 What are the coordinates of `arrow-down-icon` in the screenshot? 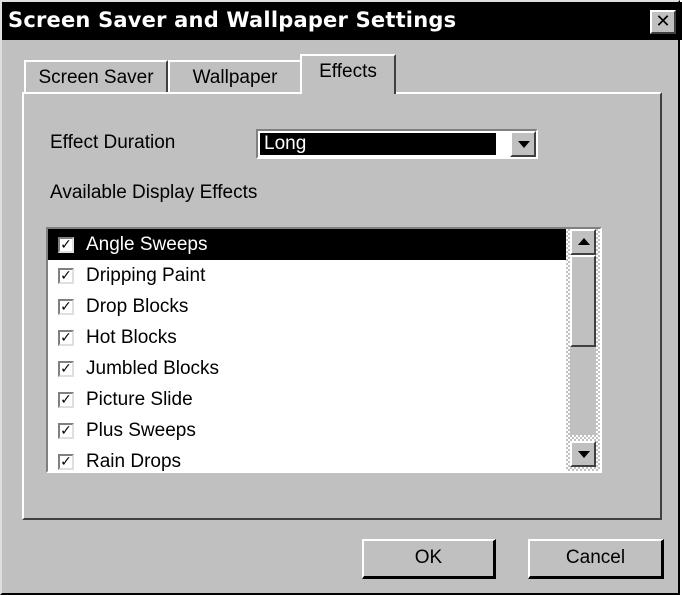 It's located at (584, 454).